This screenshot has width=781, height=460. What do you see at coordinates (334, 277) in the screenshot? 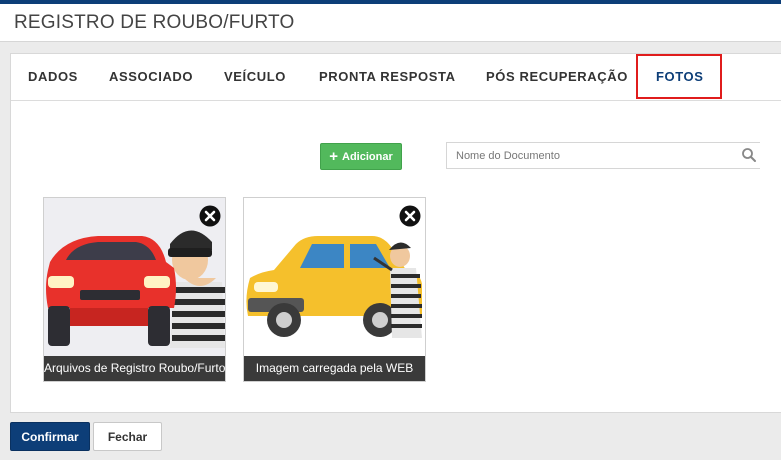
I see `yellow-car-thief-image` at bounding box center [334, 277].